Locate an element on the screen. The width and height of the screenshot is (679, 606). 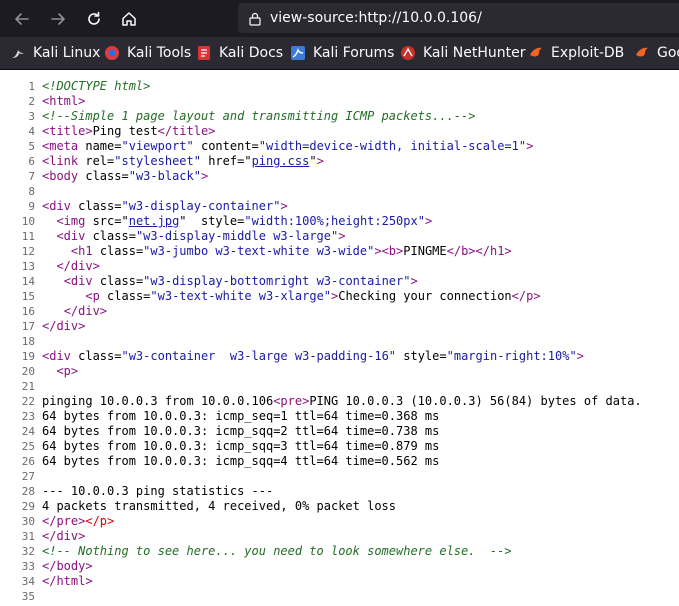
source-code: <html> is located at coordinates (63, 101).